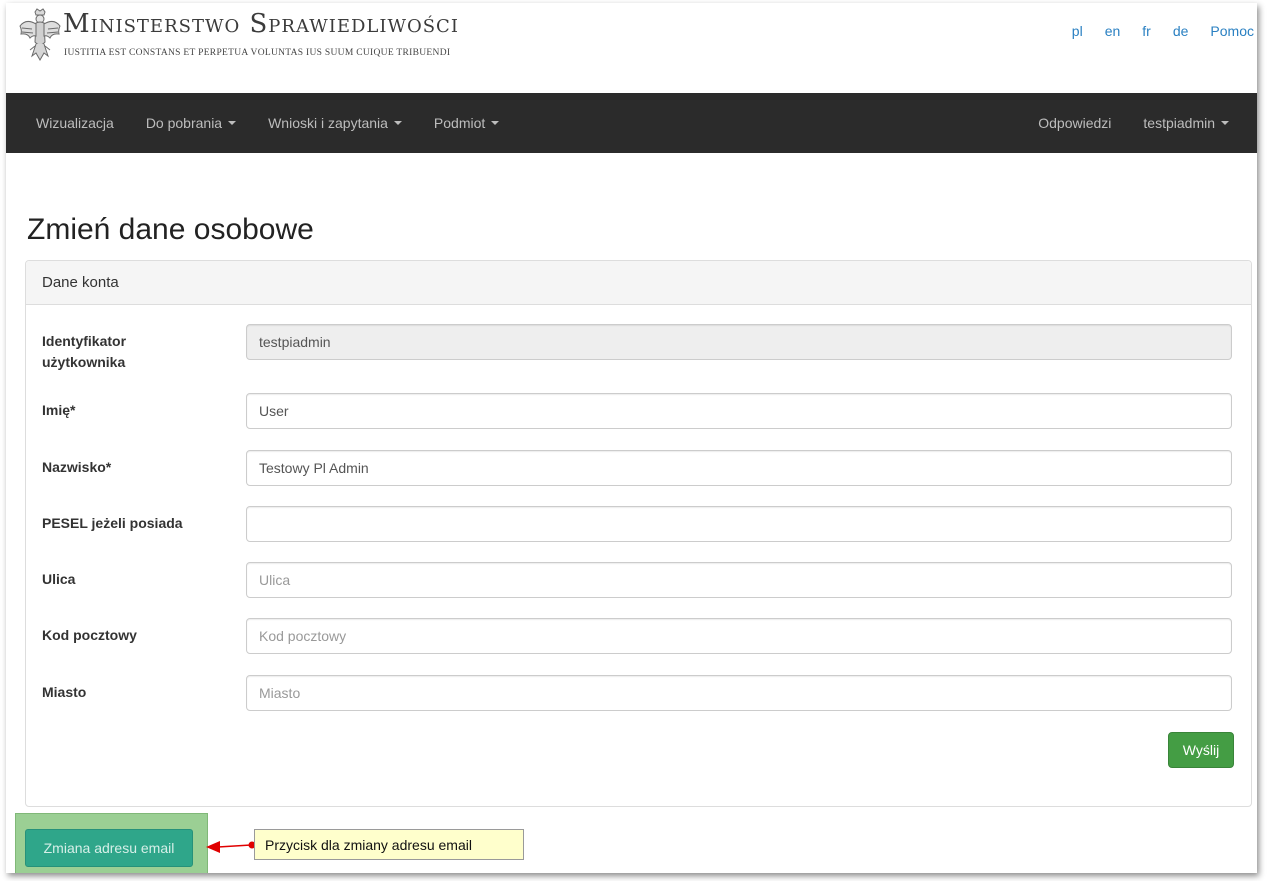  Describe the element at coordinates (1146, 31) in the screenshot. I see `lang-fr-link: fr` at that location.